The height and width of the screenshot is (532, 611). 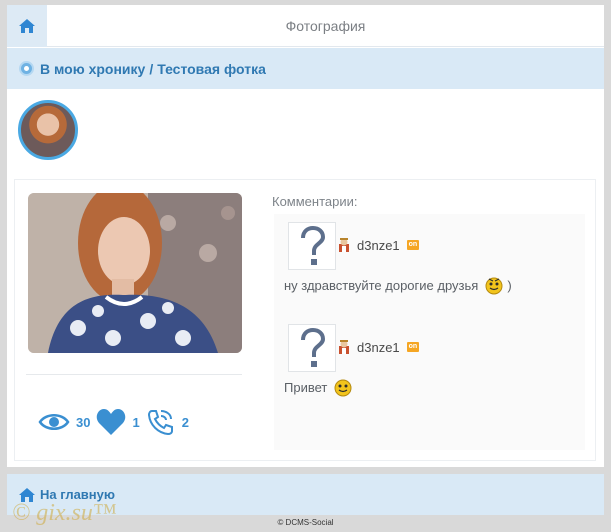 What do you see at coordinates (54, 422) in the screenshot?
I see `eye-icon` at bounding box center [54, 422].